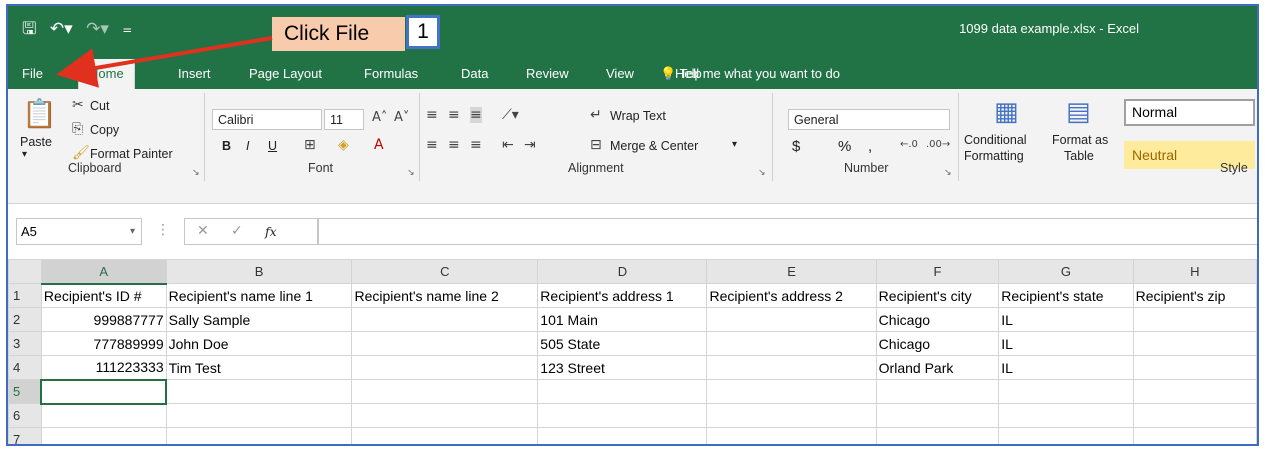  What do you see at coordinates (432, 145) in the screenshot?
I see `align-left-icon: ≡` at bounding box center [432, 145].